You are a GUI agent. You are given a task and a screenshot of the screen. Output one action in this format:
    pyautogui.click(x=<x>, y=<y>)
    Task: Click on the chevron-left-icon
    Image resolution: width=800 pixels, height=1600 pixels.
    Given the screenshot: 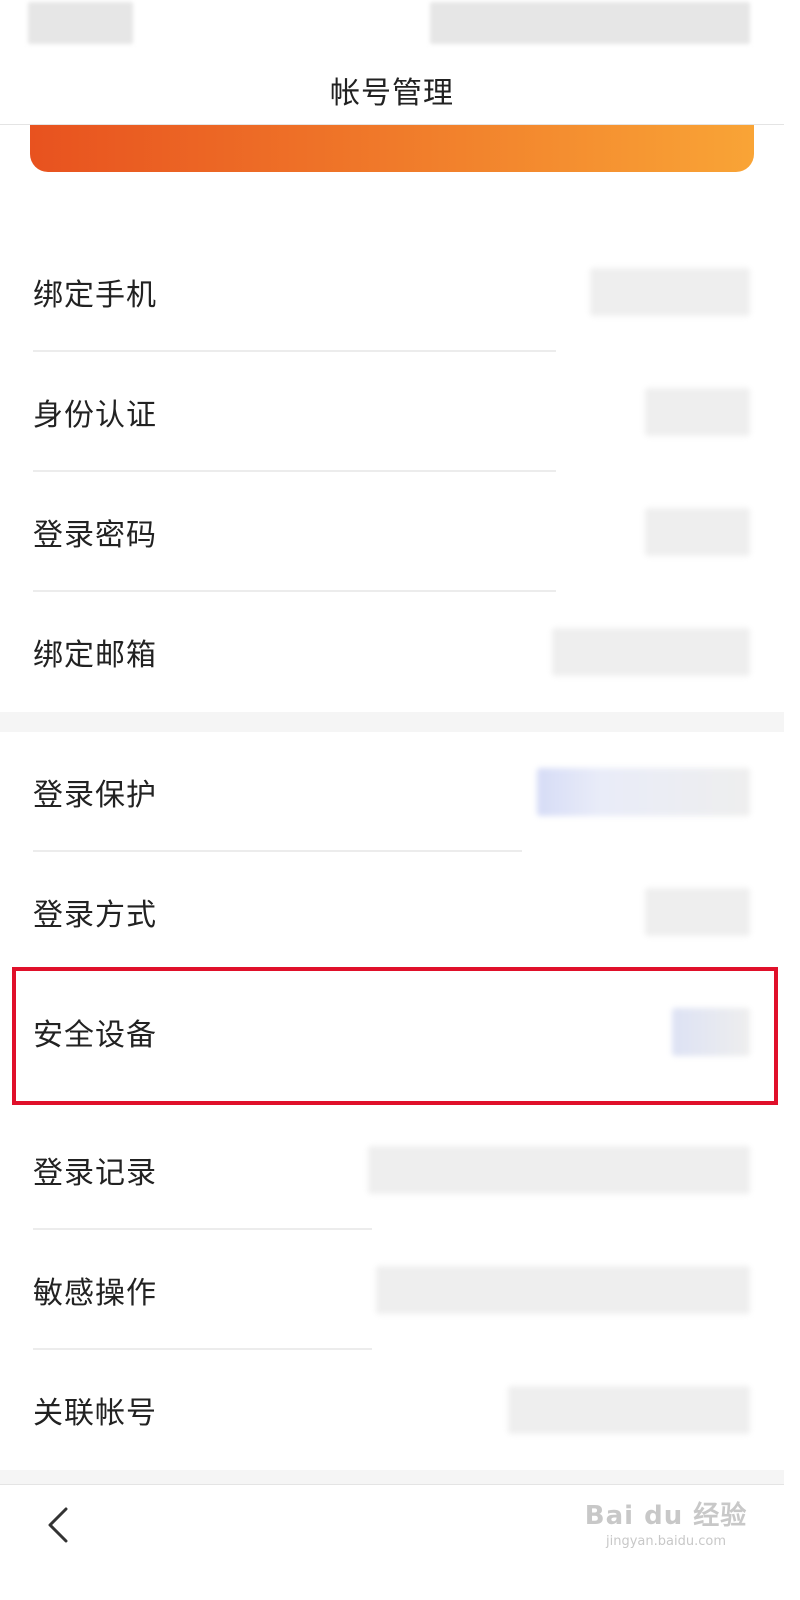 What is the action you would take?
    pyautogui.click(x=58, y=1525)
    